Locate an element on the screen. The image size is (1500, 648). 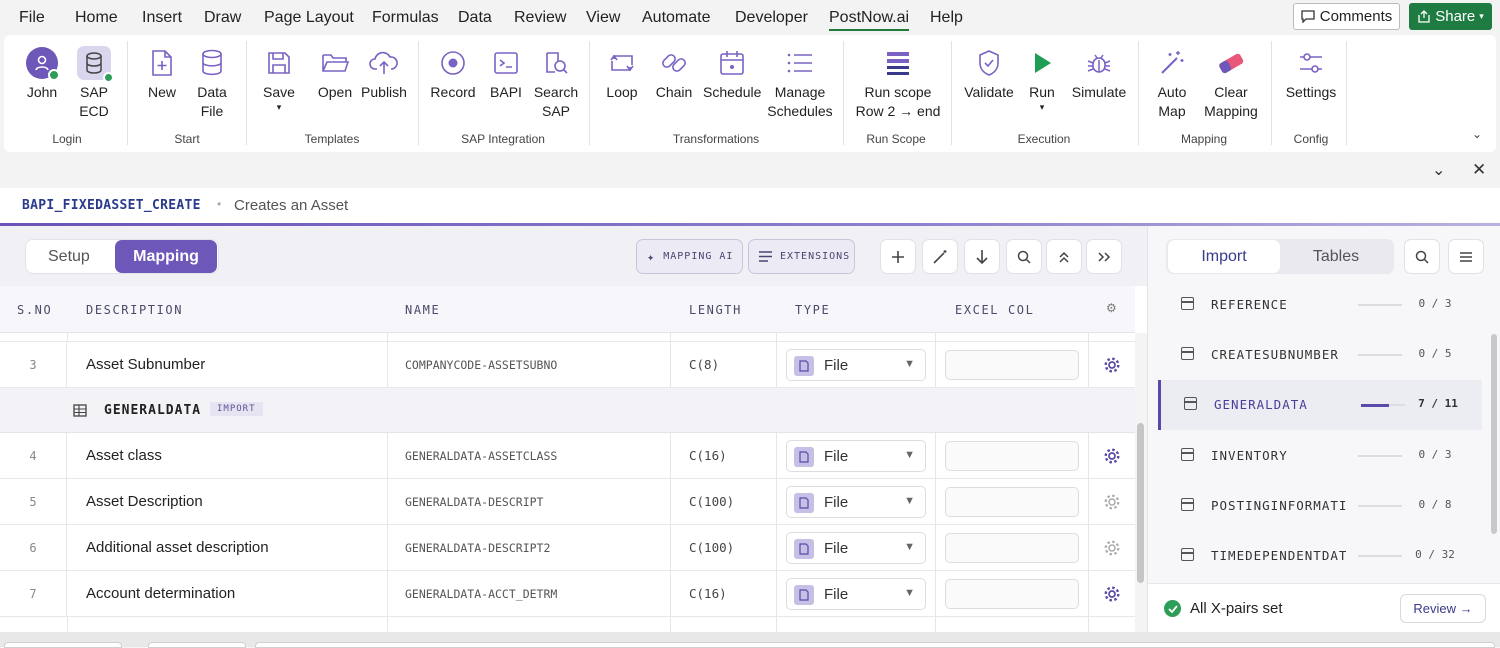
table-item: POSTINGINFORMATI… 0 / 8 is located at coordinates (1320, 506).